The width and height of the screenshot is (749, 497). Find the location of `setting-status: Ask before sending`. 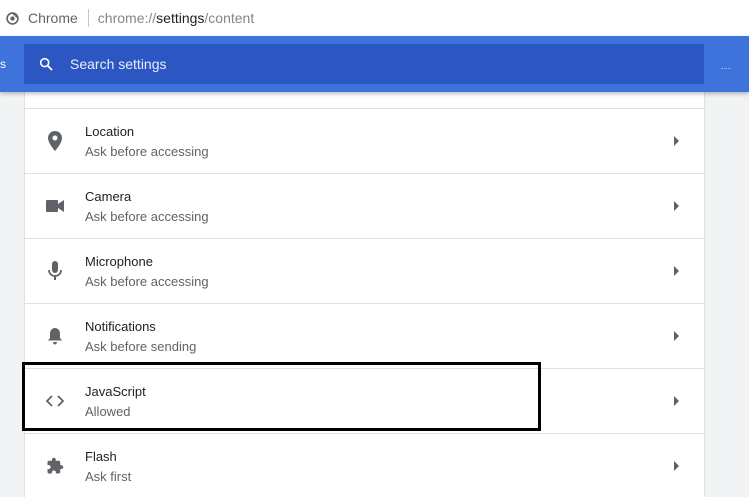

setting-status: Ask before sending is located at coordinates (141, 346).